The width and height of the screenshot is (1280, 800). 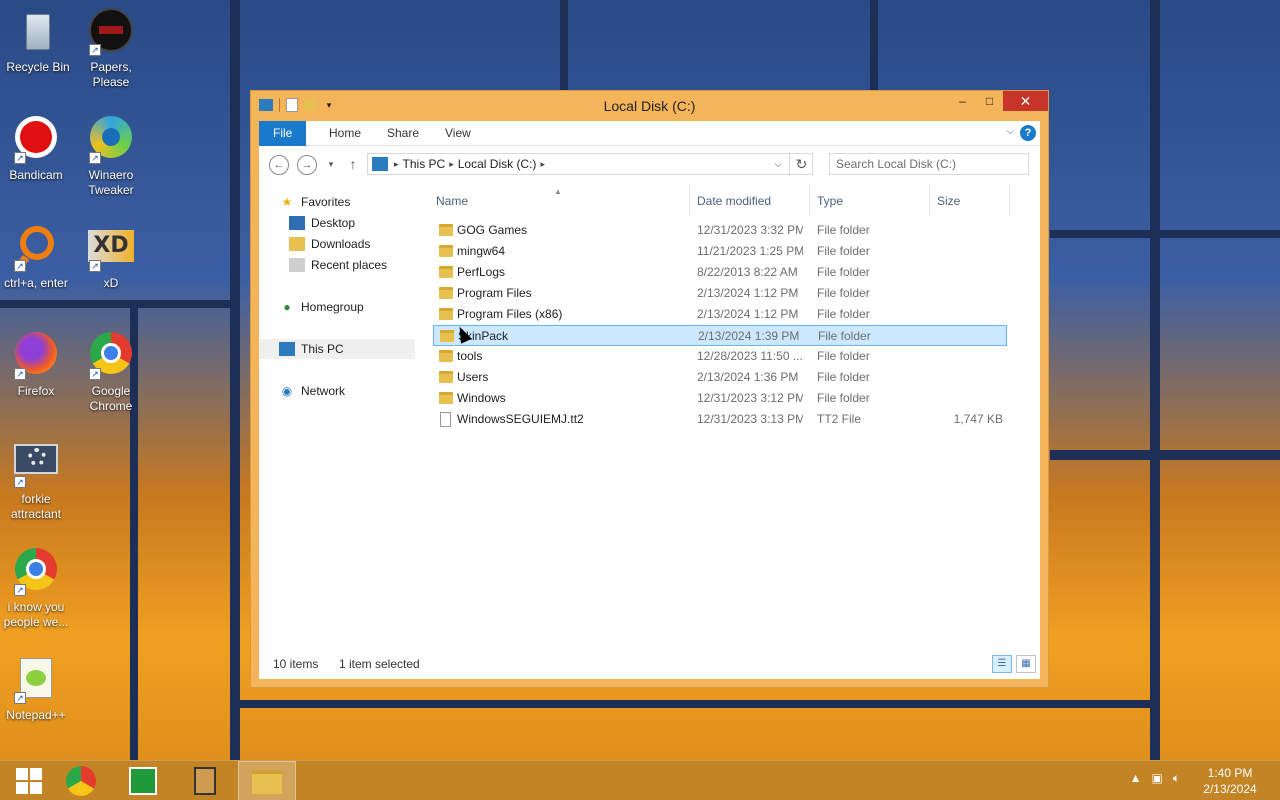 I want to click on nav-label: Favorites, so click(x=326, y=202).